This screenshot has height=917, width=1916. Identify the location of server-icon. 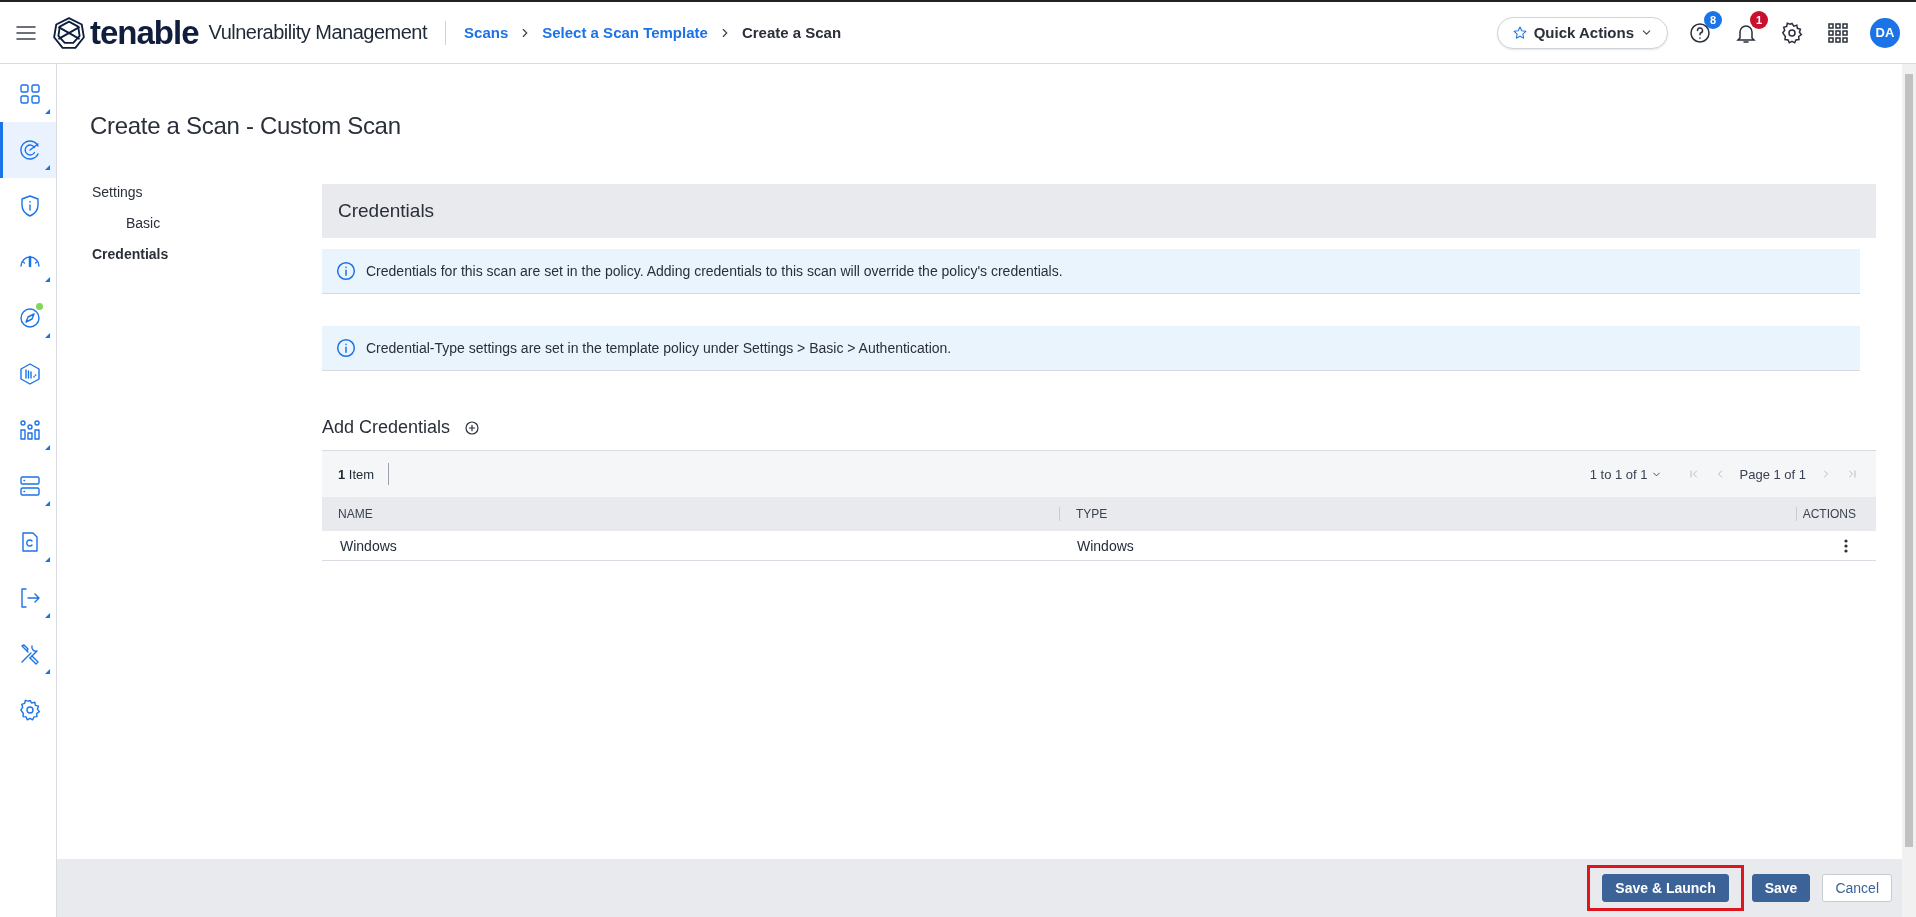
(29, 486).